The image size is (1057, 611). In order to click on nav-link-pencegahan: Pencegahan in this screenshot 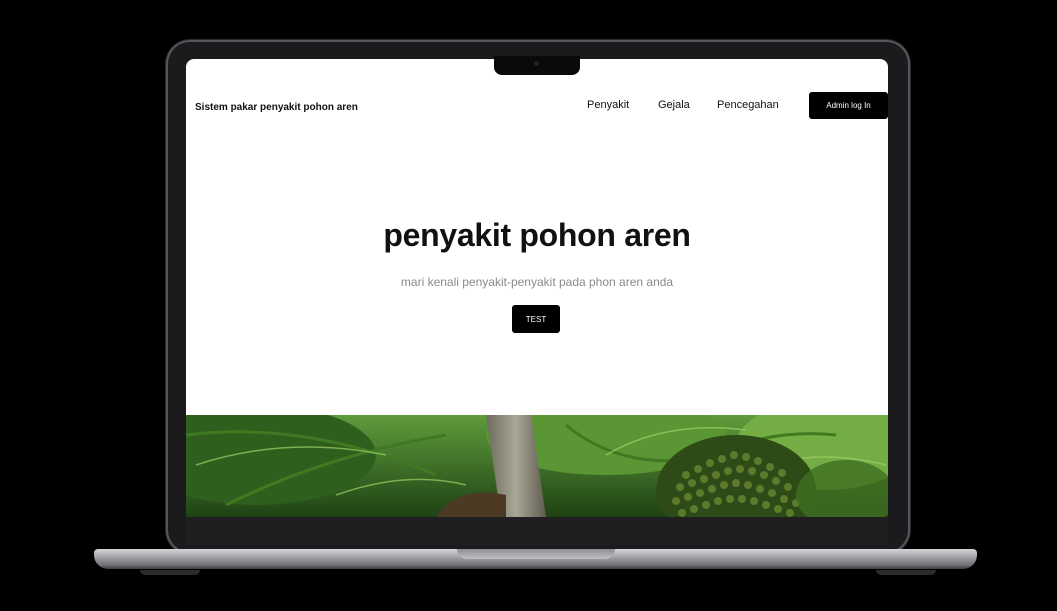, I will do `click(748, 105)`.